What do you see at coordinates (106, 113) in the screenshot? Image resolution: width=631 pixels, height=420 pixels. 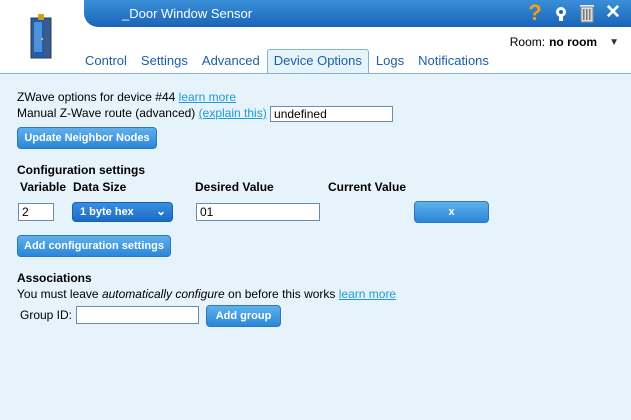 I see `route-label: Manual Z-Wave route (advanced)` at bounding box center [106, 113].